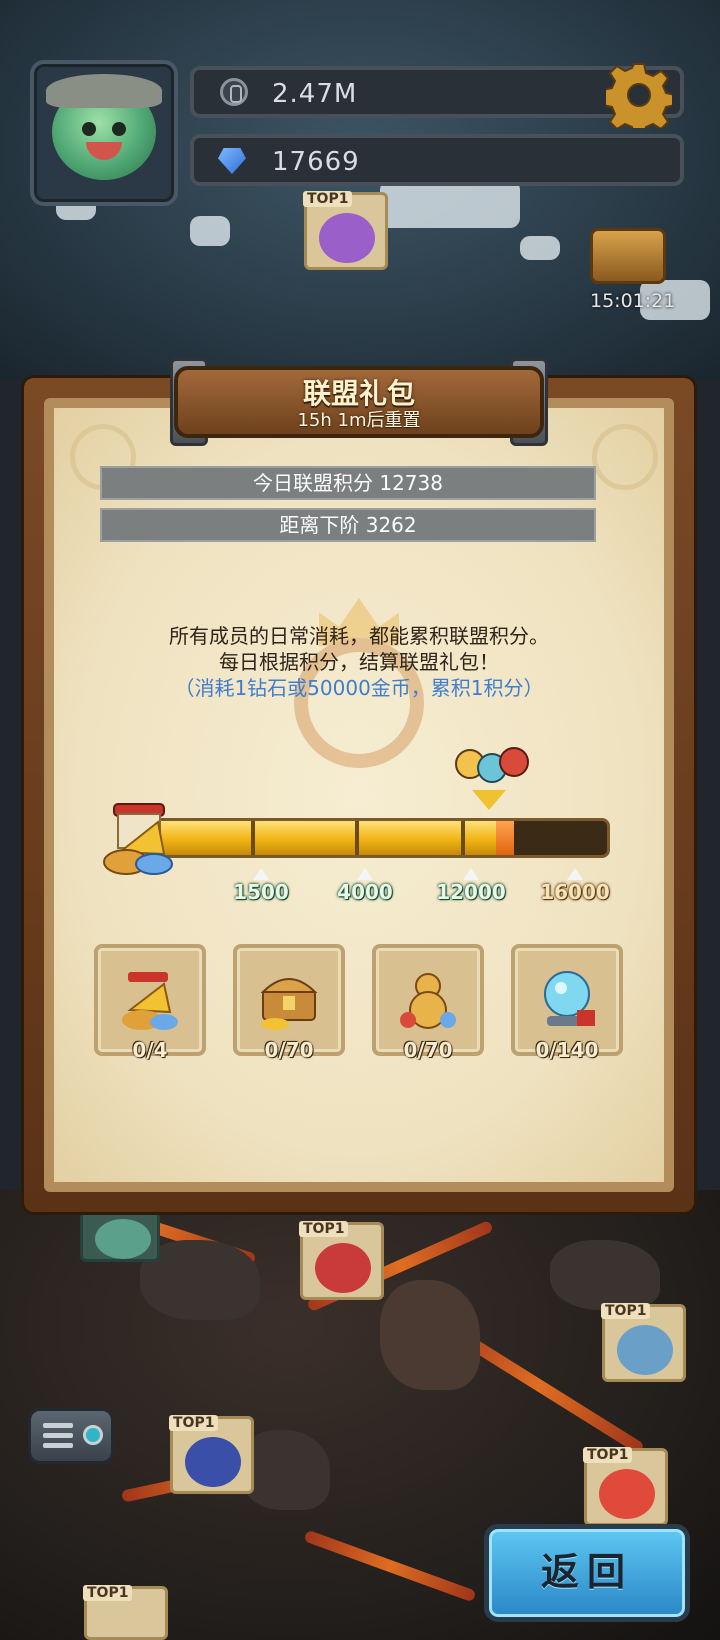 The width and height of the screenshot is (720, 1640). What do you see at coordinates (365, 892) in the screenshot?
I see `milestone-label: 4000` at bounding box center [365, 892].